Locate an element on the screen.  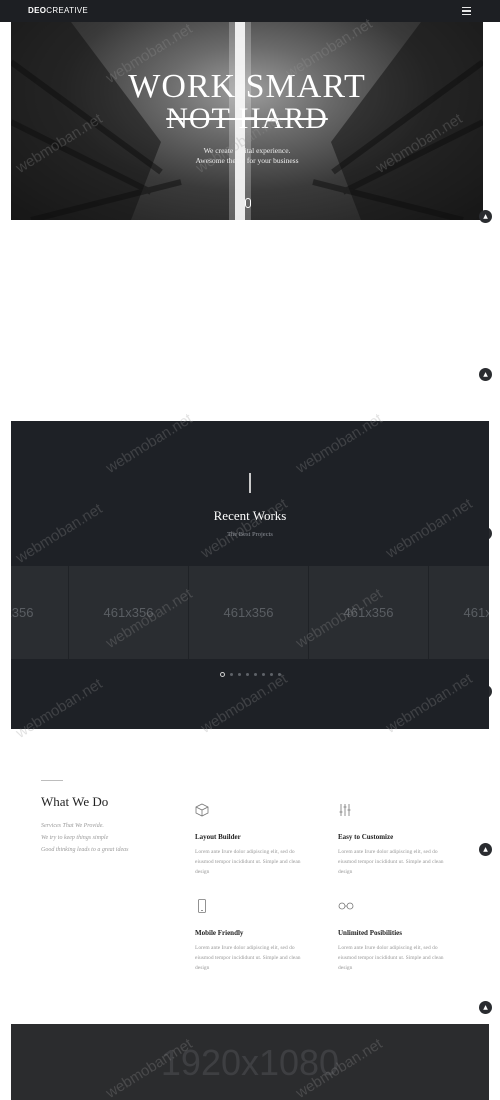
recent-works-title: Recent Works is located at coordinates (250, 515).